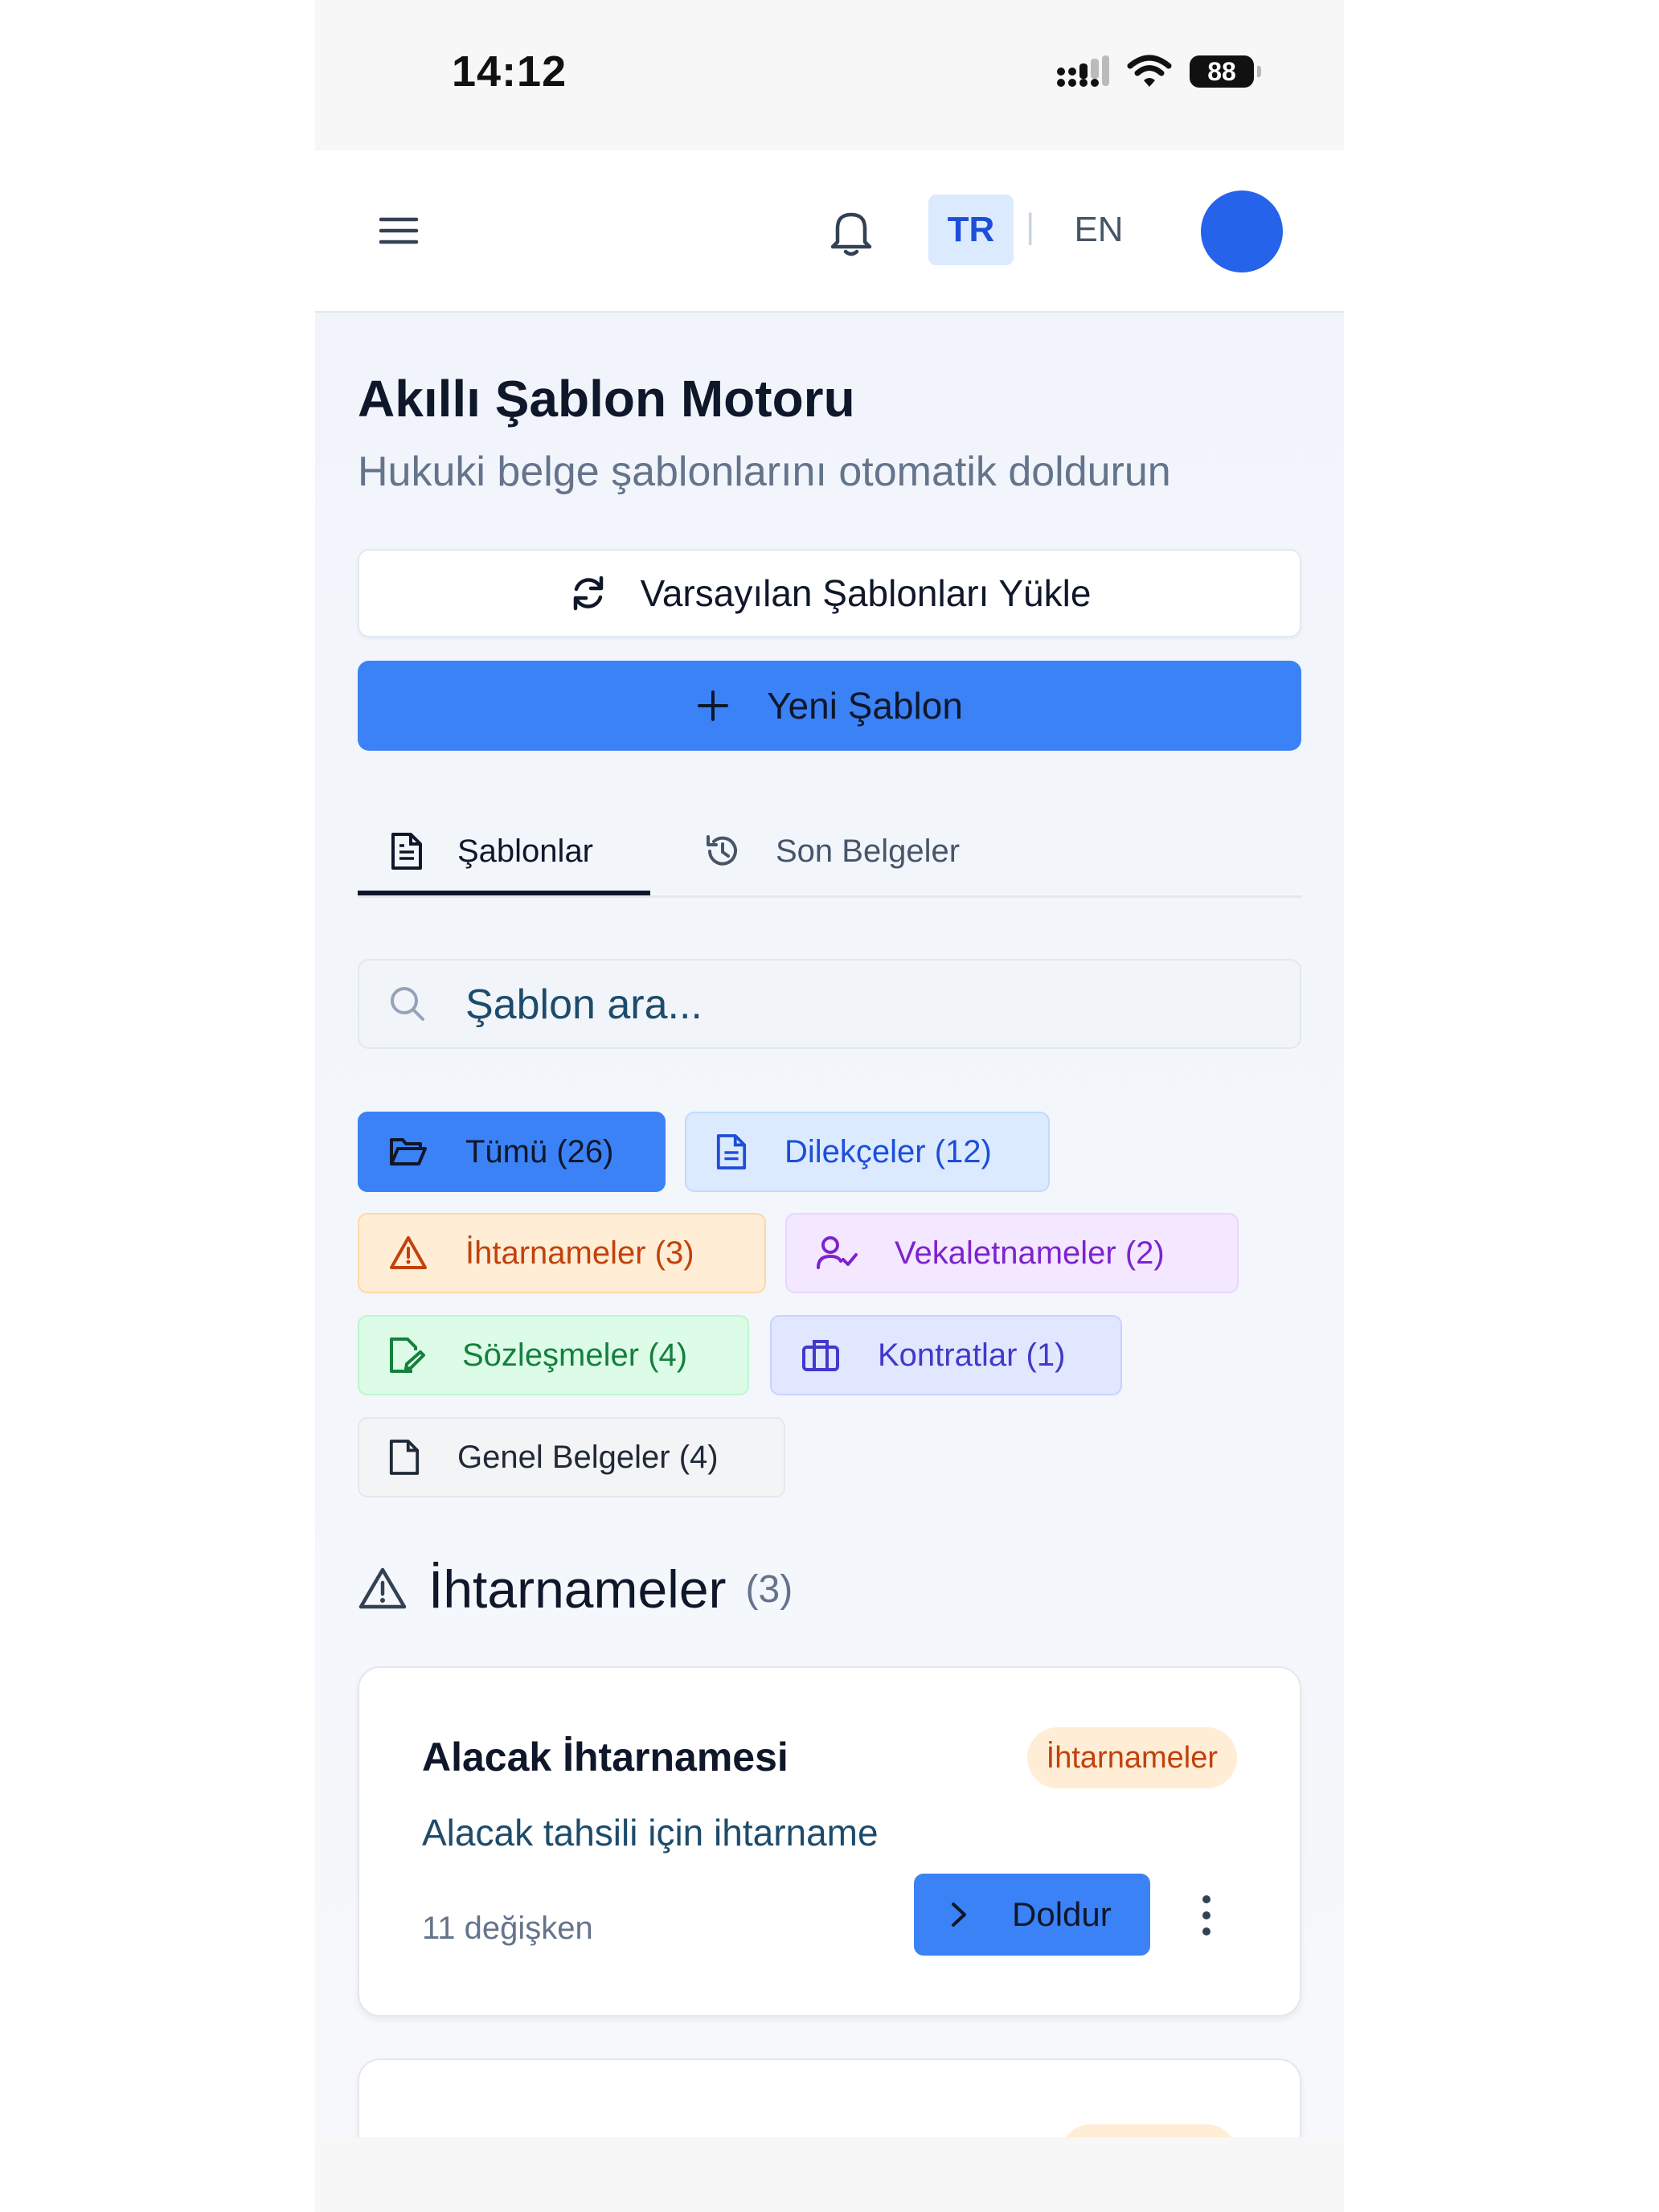 This screenshot has height=2212, width=1659. What do you see at coordinates (769, 1589) in the screenshot?
I see `section-count: (3)` at bounding box center [769, 1589].